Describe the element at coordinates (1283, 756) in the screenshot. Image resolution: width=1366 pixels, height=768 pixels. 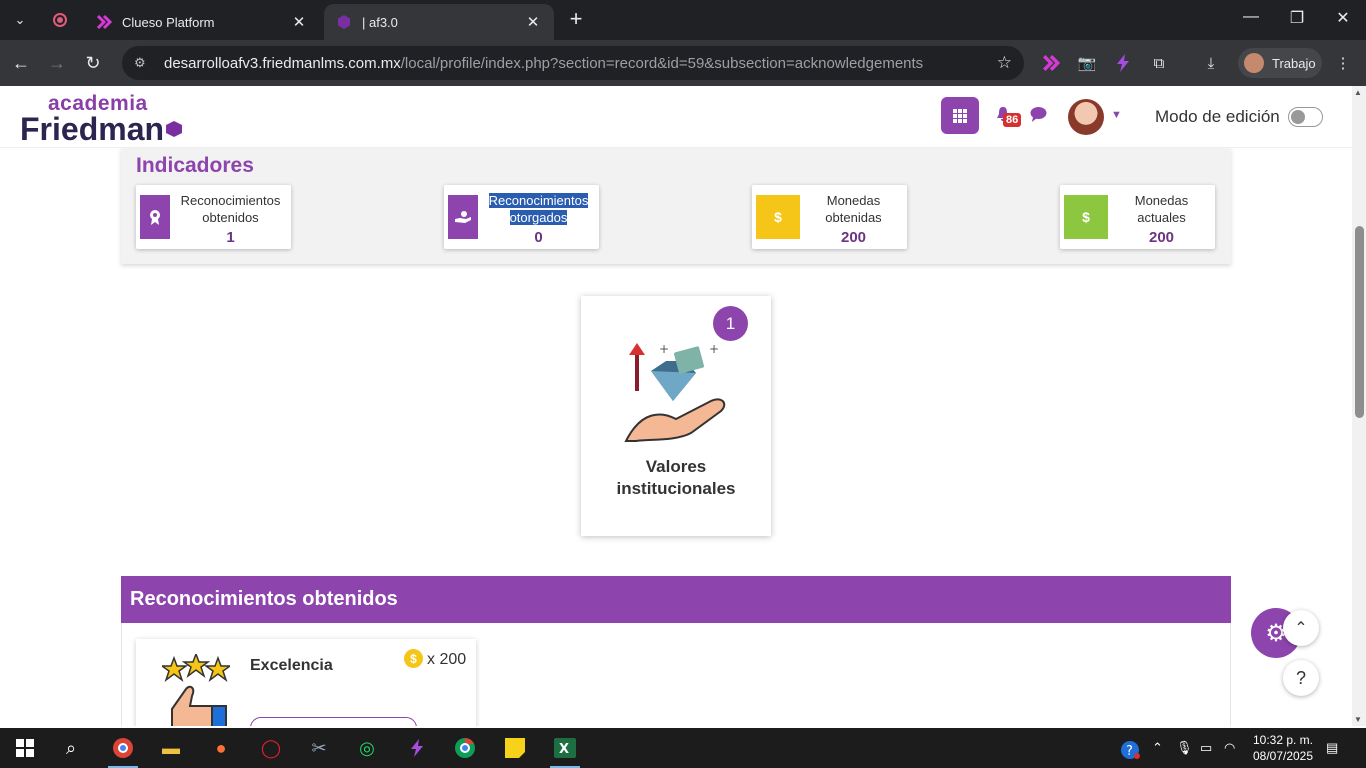
I see `clock-date: 08/07/2025` at that location.